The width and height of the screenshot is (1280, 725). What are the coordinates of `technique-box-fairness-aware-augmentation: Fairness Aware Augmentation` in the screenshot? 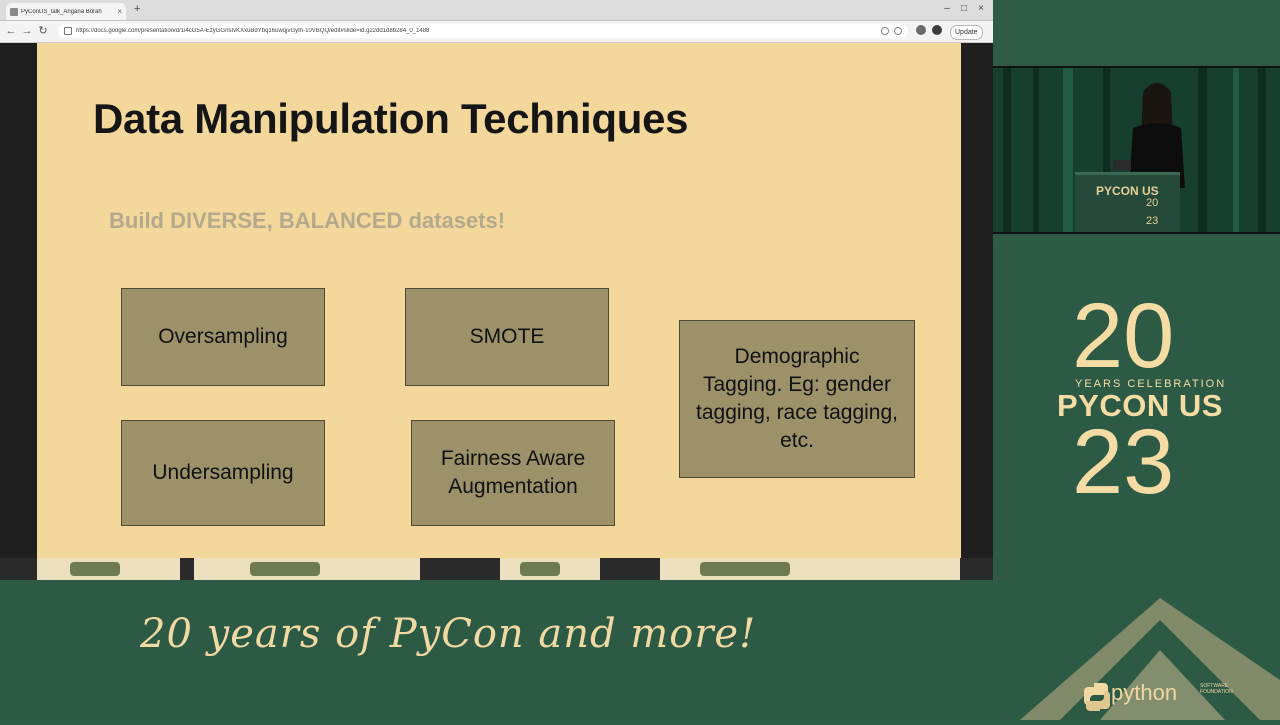 It's located at (513, 473).